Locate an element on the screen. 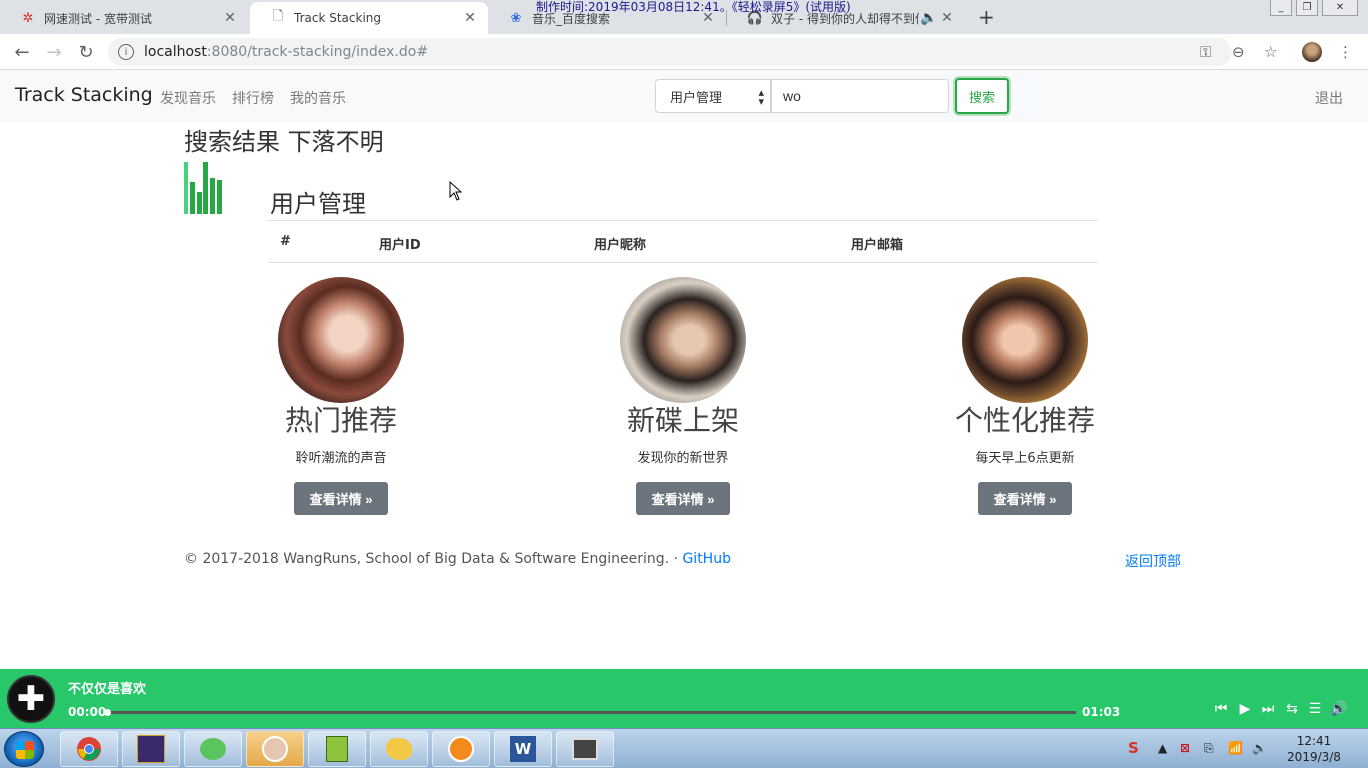 The width and height of the screenshot is (1368, 768). close-window-button: ✕ is located at coordinates (1340, 8).